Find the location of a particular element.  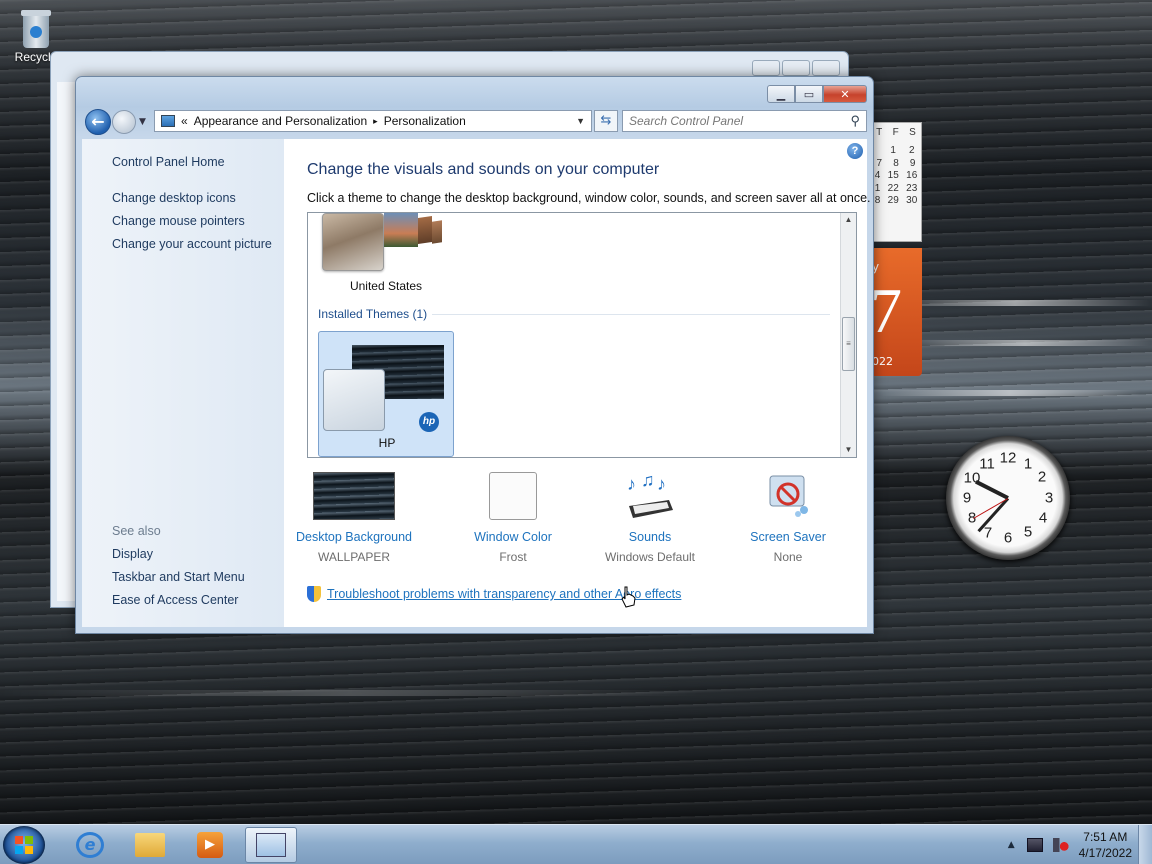

theme-thumbnail-glass is located at coordinates (353, 242).